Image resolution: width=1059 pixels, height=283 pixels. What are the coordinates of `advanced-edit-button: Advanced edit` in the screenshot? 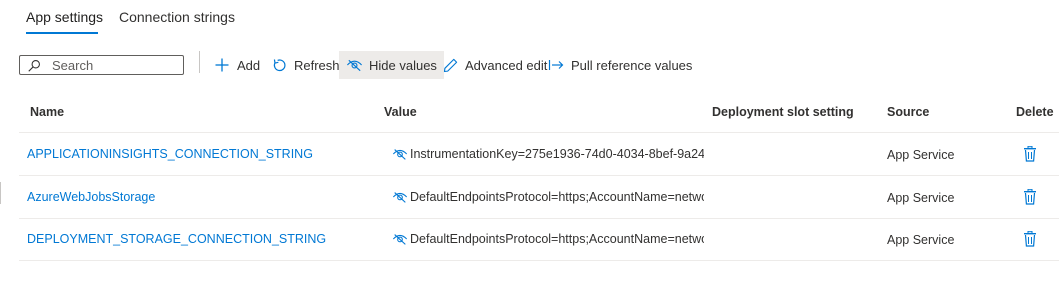 It's located at (494, 65).